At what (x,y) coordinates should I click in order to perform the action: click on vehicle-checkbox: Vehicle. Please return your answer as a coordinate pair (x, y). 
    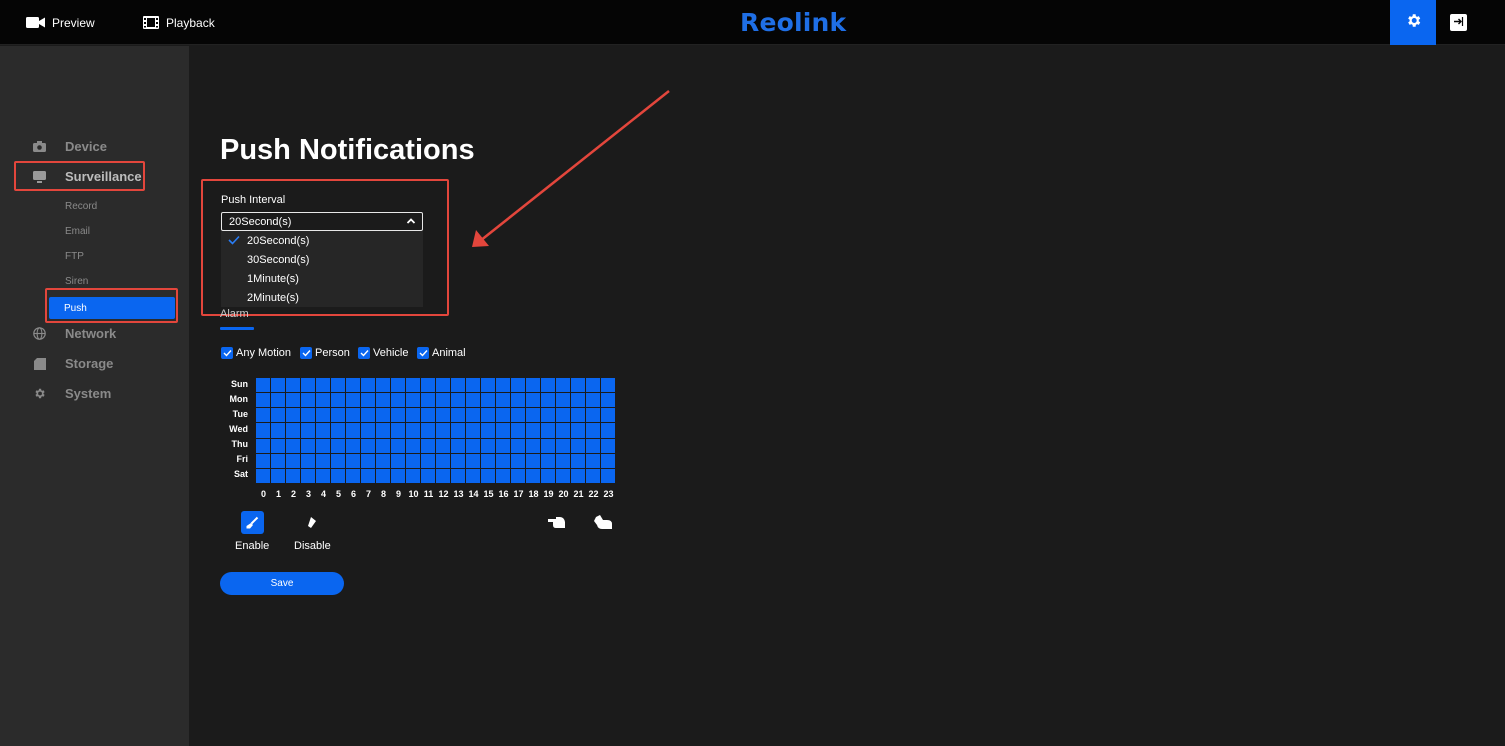
    Looking at the image, I should click on (383, 353).